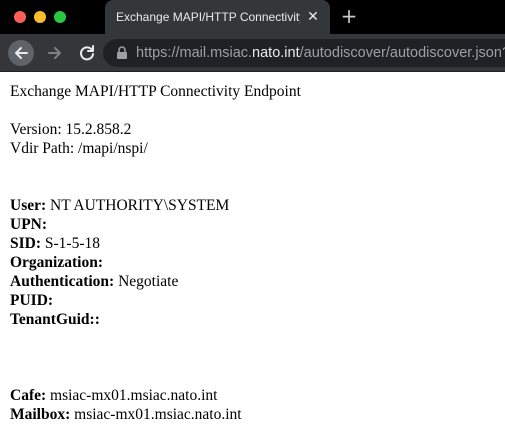 This screenshot has width=505, height=424. I want to click on back-button, so click(21, 53).